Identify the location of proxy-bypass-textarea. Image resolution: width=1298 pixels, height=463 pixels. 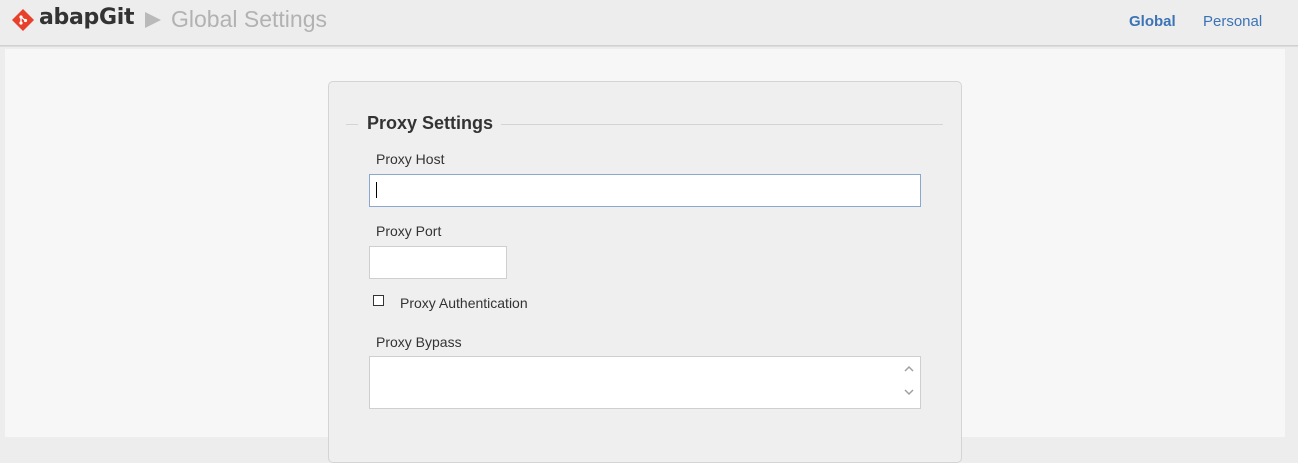
(645, 382).